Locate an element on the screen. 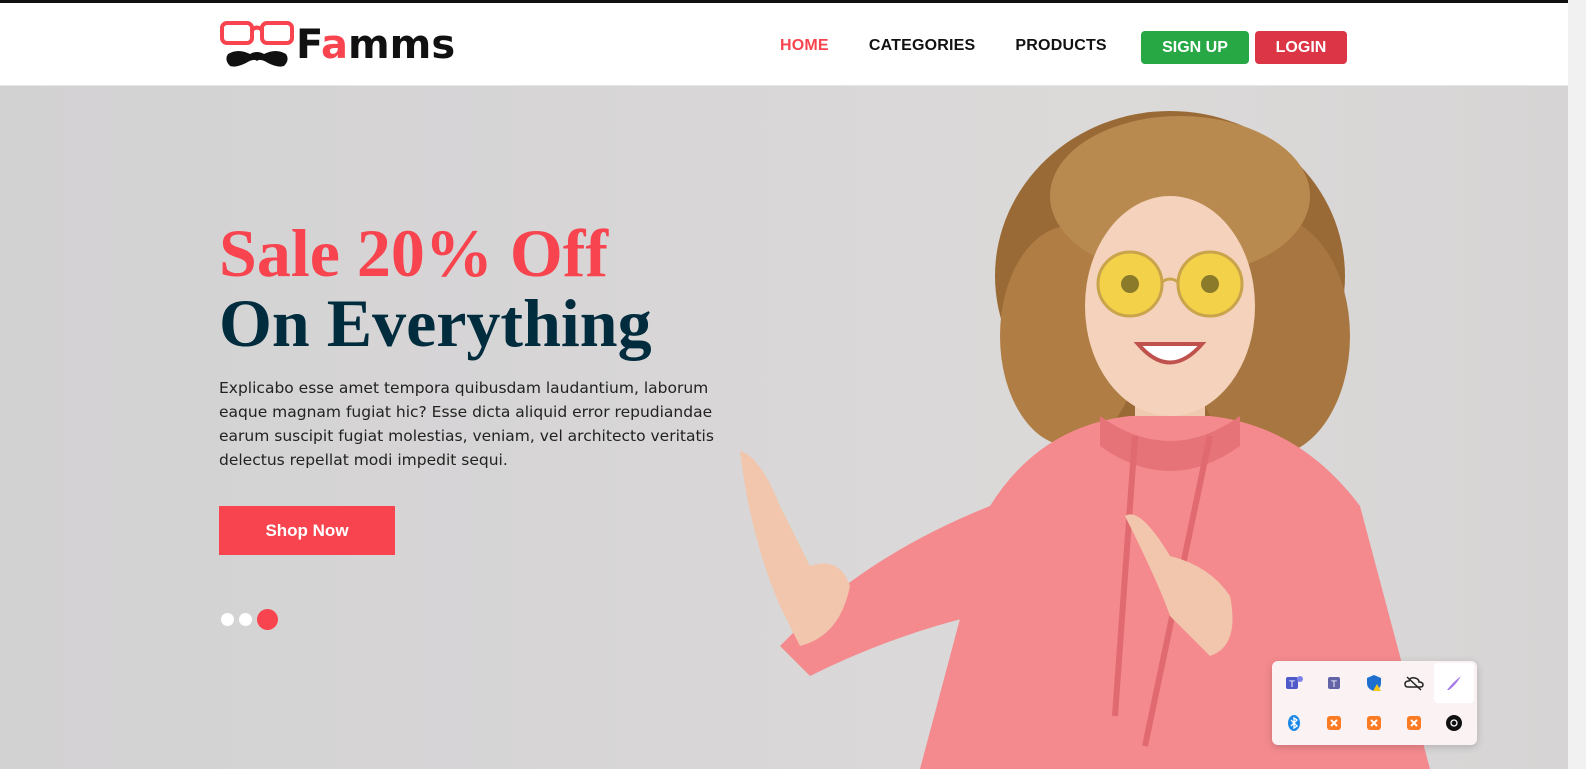  nav-products: PRODUCTS is located at coordinates (1060, 46).